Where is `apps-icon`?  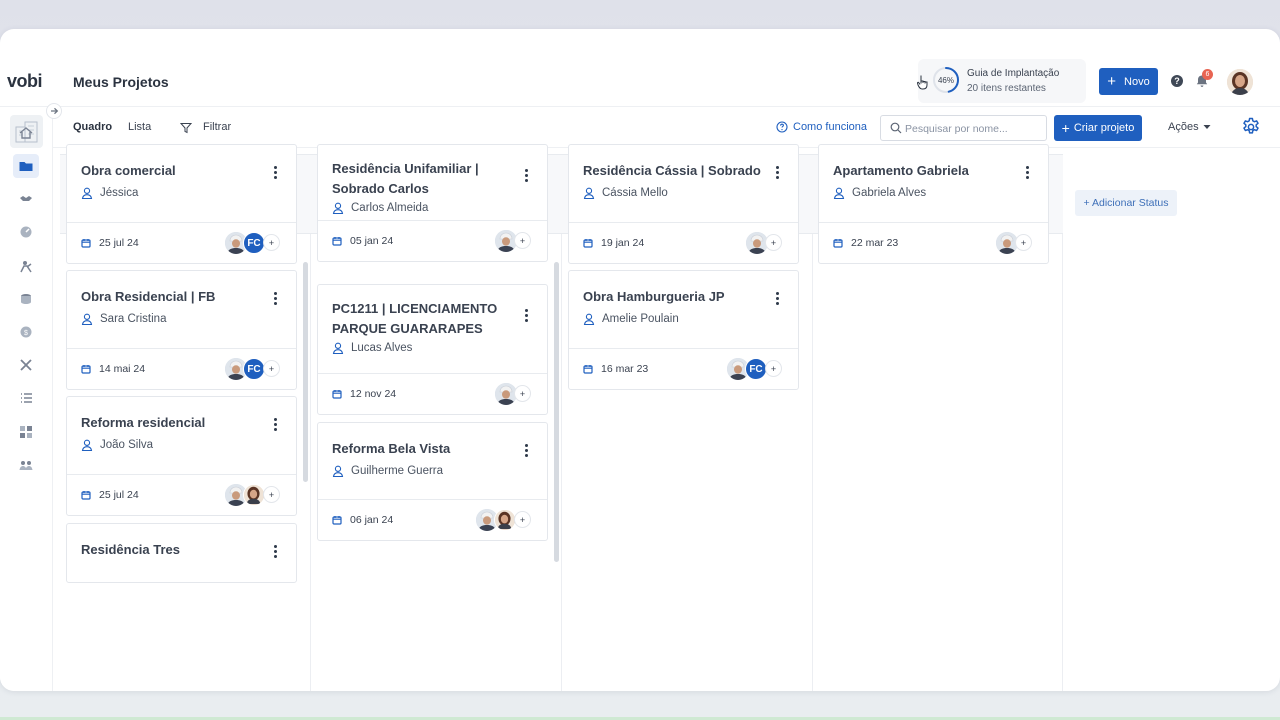 apps-icon is located at coordinates (26, 432).